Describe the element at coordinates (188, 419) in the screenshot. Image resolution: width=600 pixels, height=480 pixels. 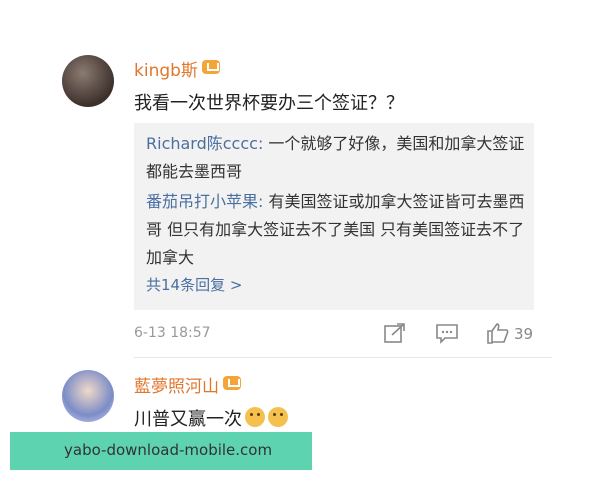
I see `comment-text-label: 川普又赢一次` at that location.